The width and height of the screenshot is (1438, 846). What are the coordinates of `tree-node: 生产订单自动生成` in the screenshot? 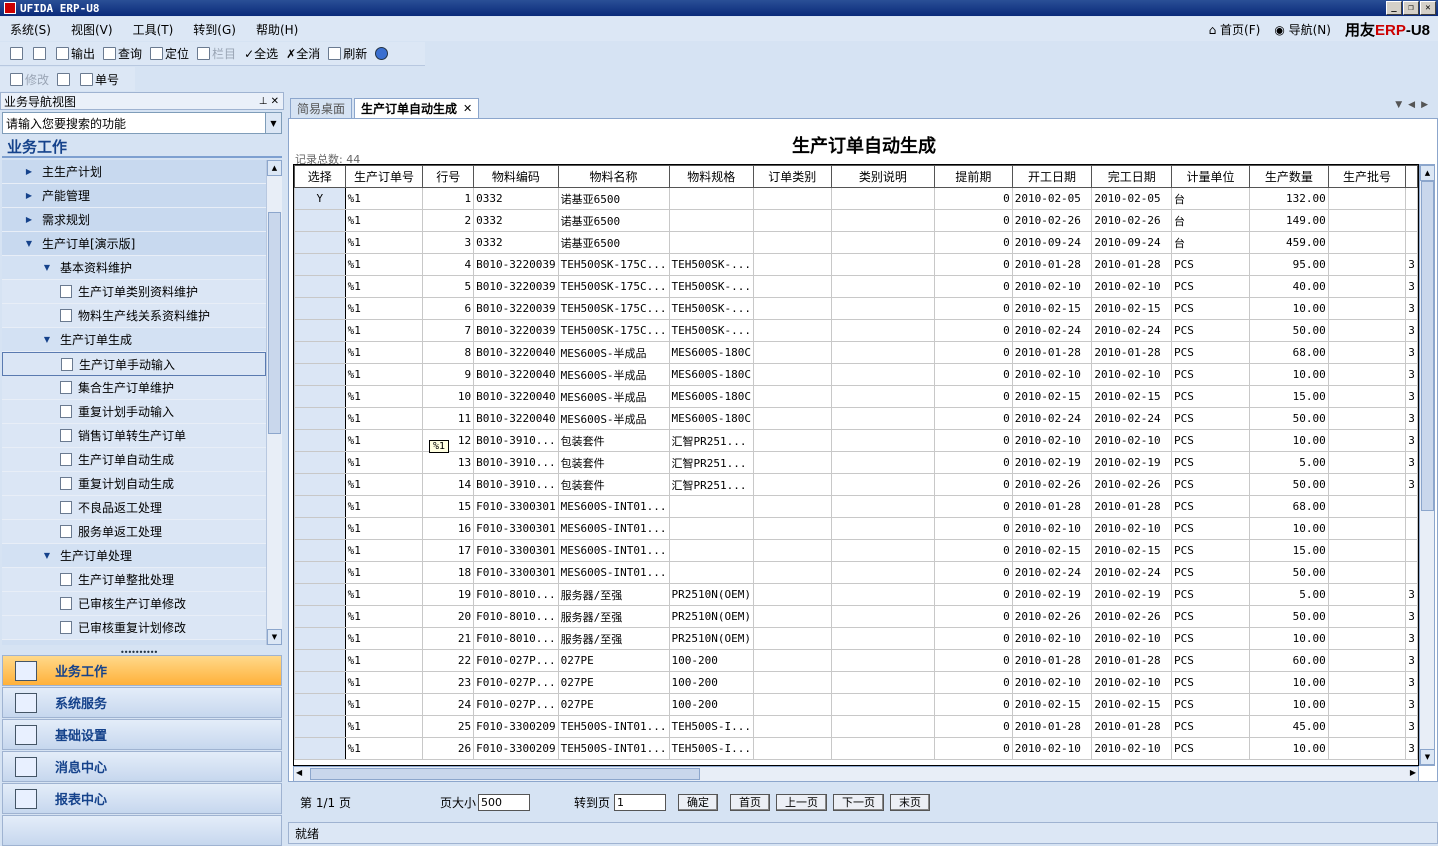 It's located at (134, 460).